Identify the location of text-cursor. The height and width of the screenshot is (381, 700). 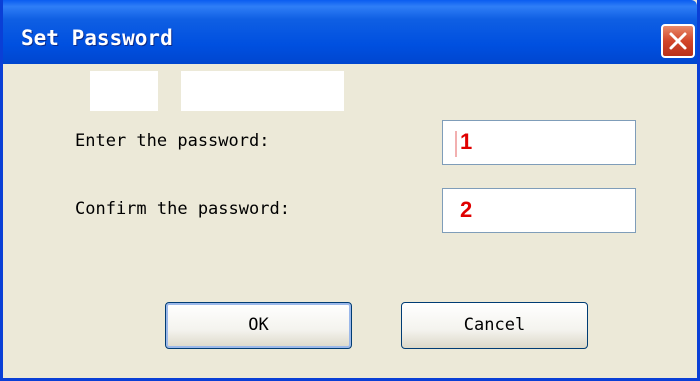
(456, 144).